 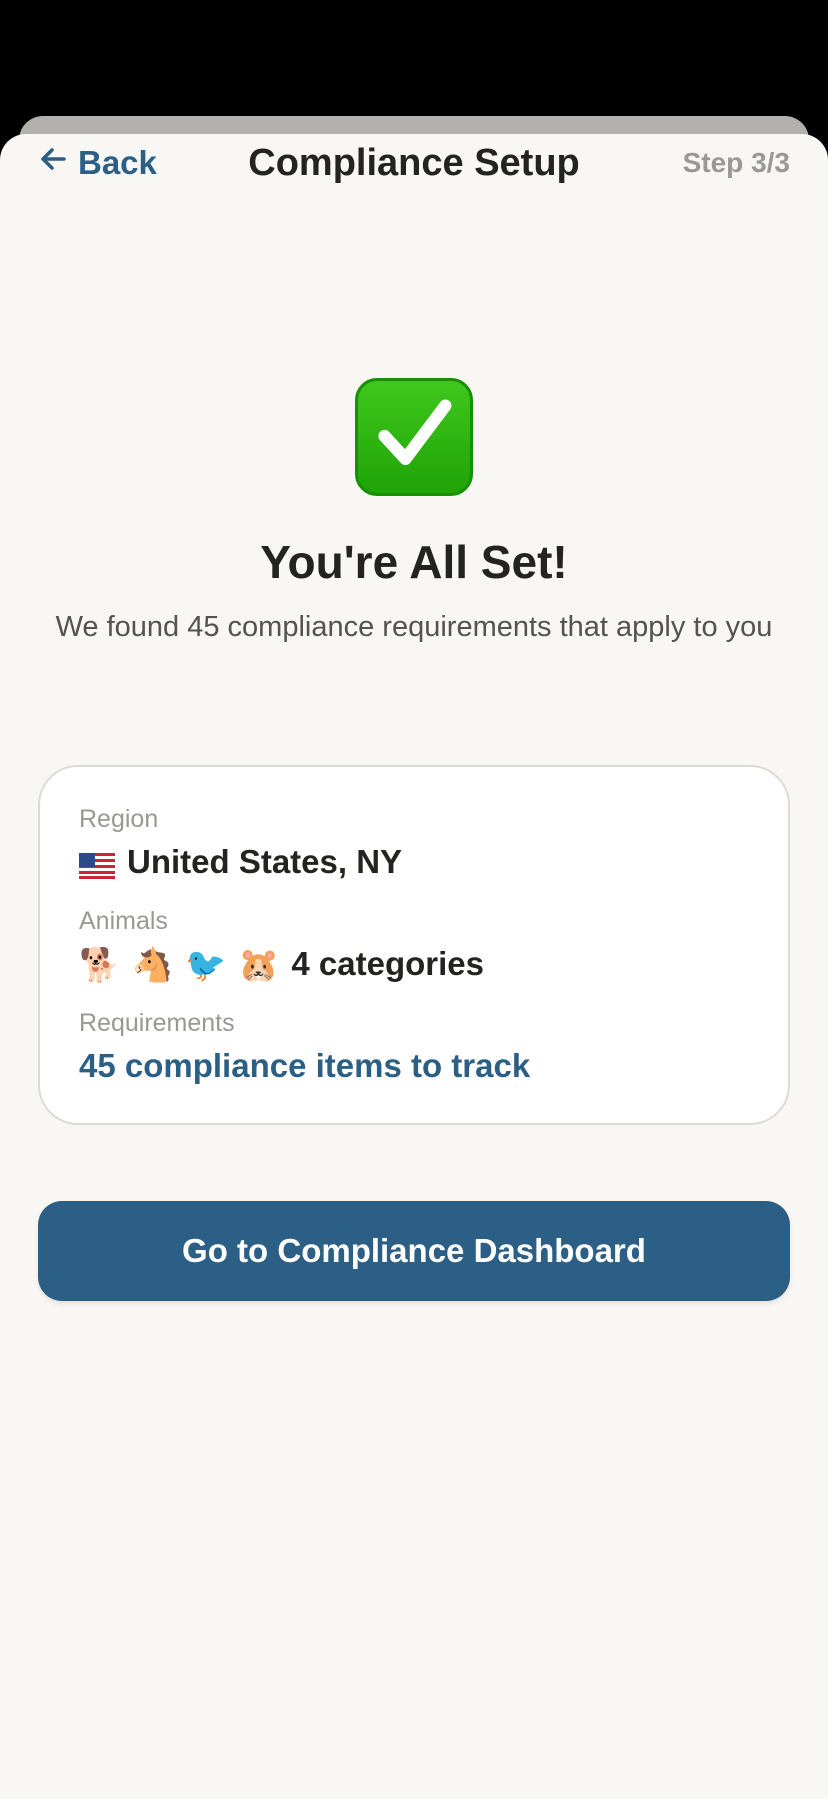 I want to click on region-value-row: United States, NY, so click(x=240, y=862).